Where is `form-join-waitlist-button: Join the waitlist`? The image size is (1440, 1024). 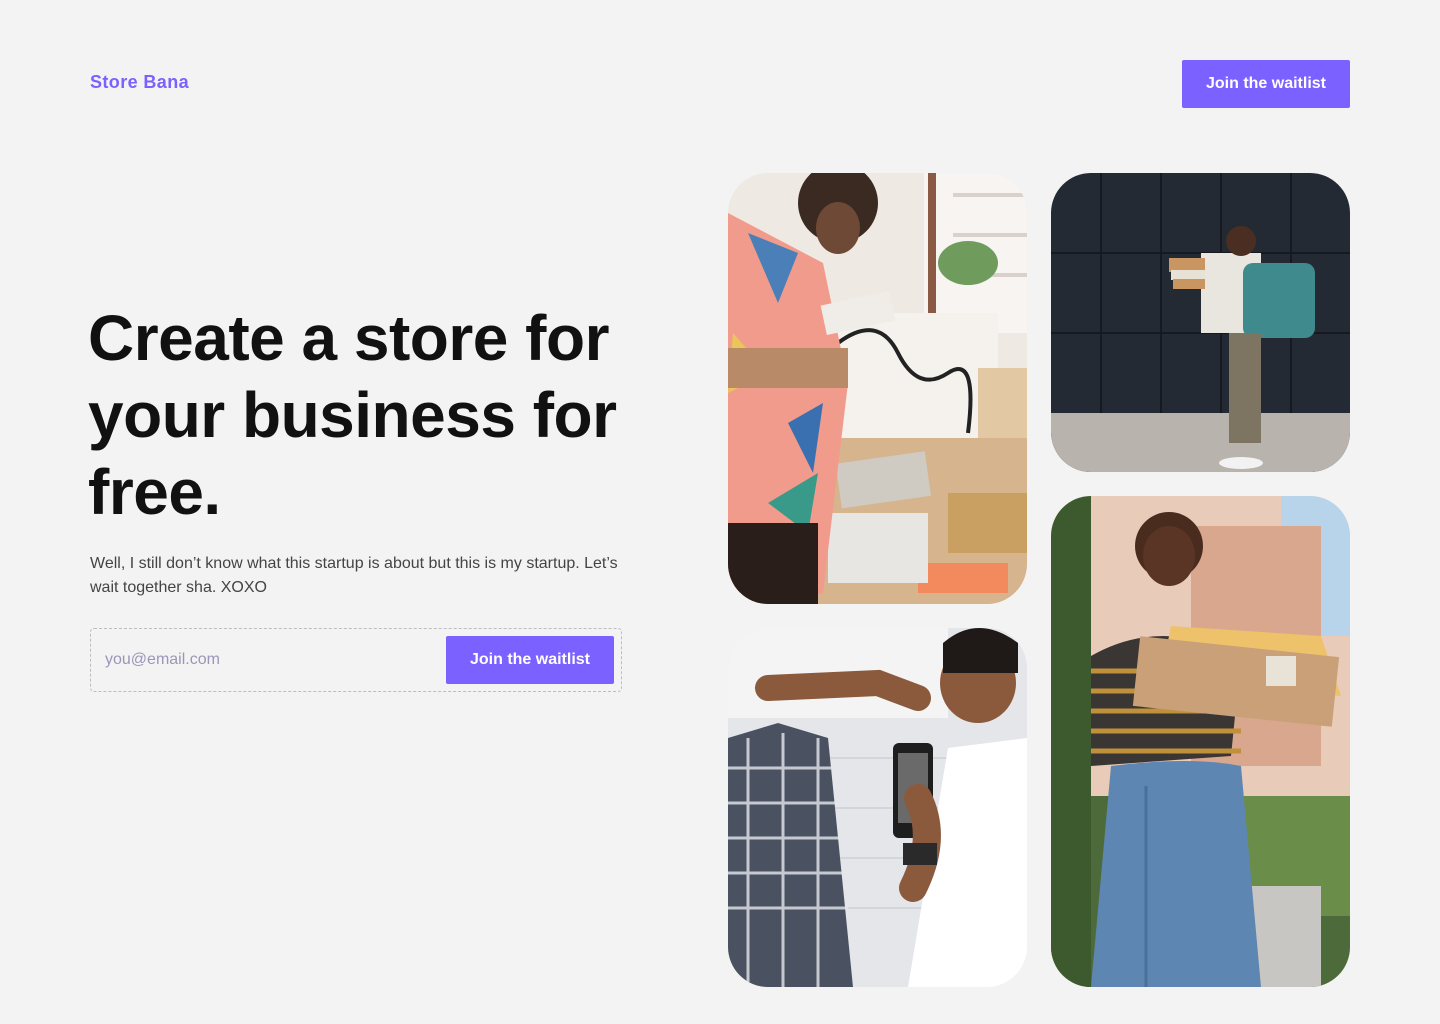
form-join-waitlist-button: Join the waitlist is located at coordinates (530, 660).